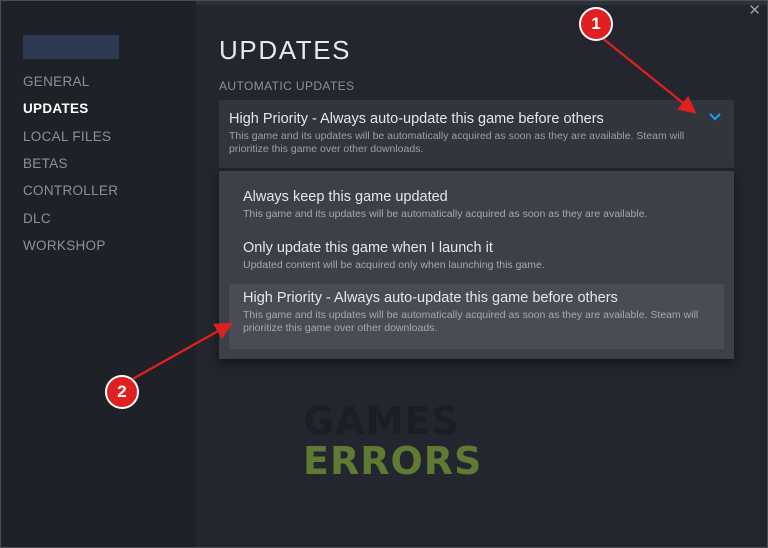 The height and width of the screenshot is (548, 768). Describe the element at coordinates (368, 248) in the screenshot. I see `option-title: Only update this game when I launch it` at that location.